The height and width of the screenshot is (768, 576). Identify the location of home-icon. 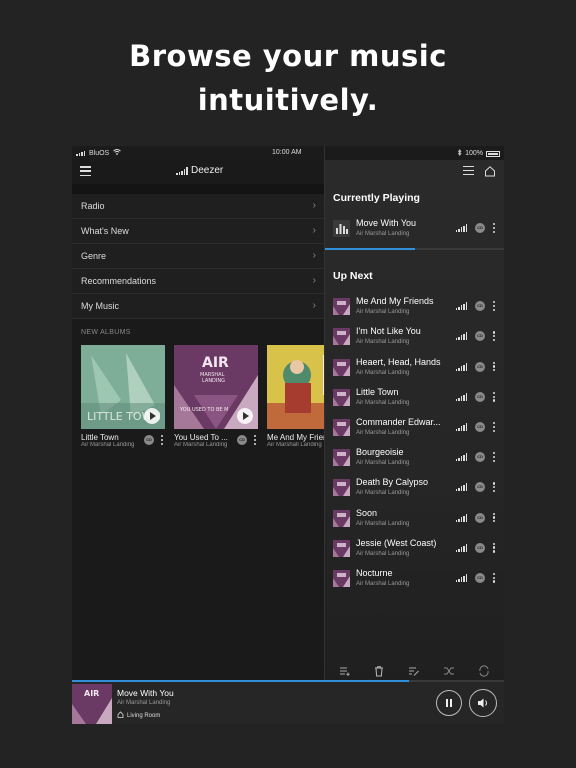
(490, 170).